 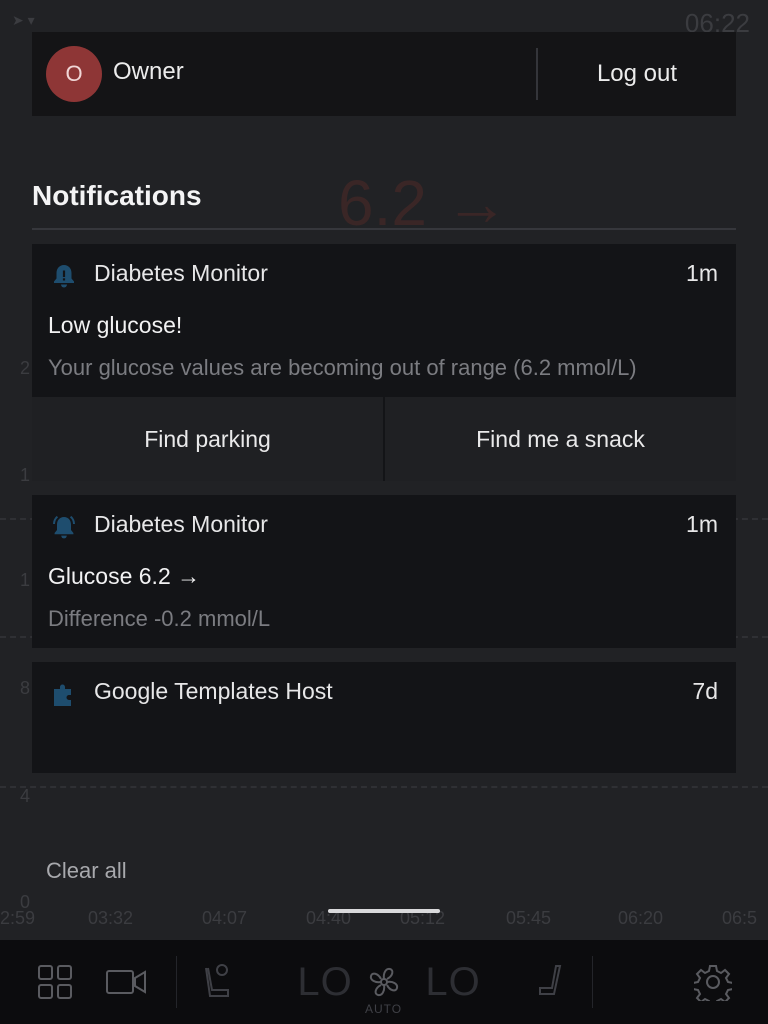 I want to click on seat-heat-passenger-icon, so click(x=550, y=982).